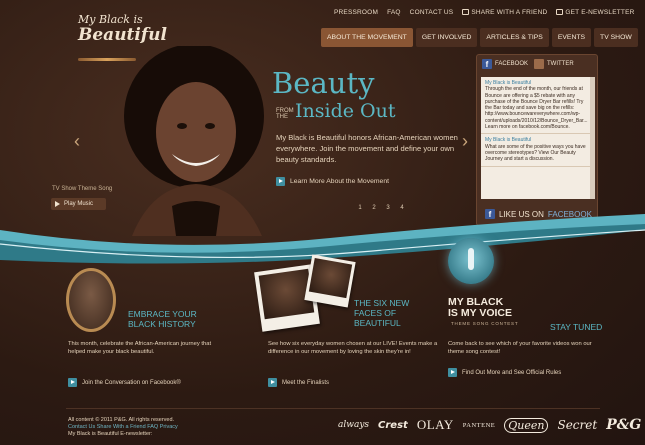 Image resolution: width=645 pixels, height=445 pixels. What do you see at coordinates (333, 408) in the screenshot?
I see `footer-divider` at bounding box center [333, 408].